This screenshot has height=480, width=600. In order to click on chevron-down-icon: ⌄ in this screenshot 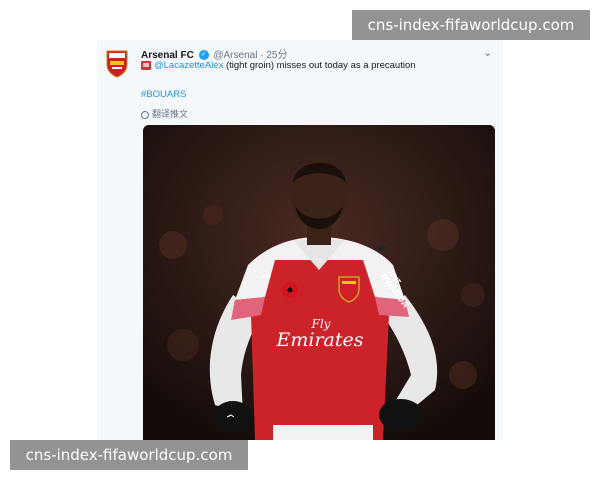, I will do `click(487, 52)`.